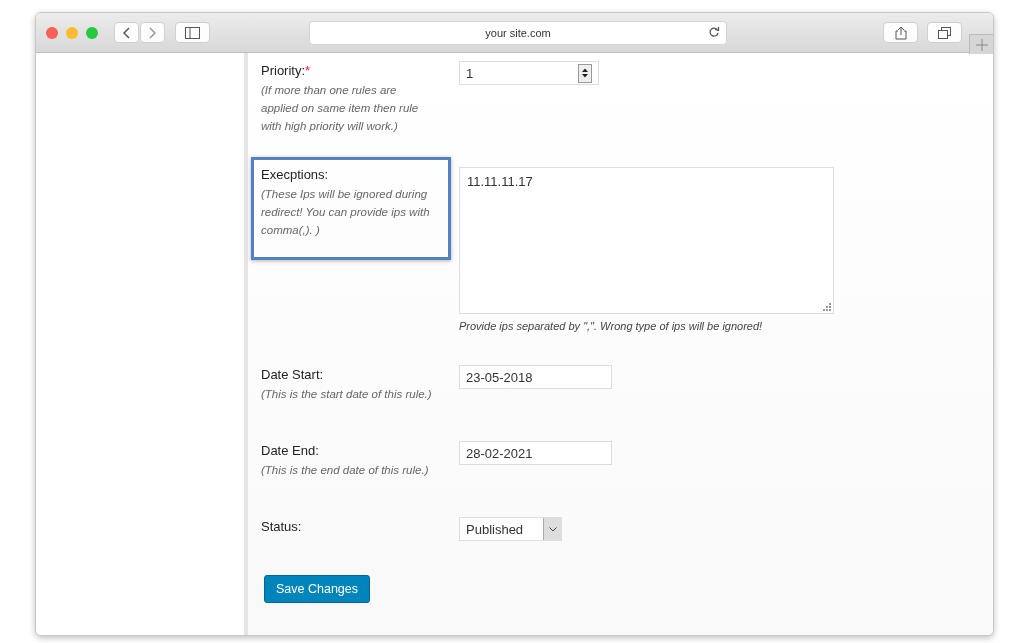 The height and width of the screenshot is (643, 1024). I want to click on help-text: Provide ips separated by ",". Wrong type of ips will be ignored!, so click(611, 326).